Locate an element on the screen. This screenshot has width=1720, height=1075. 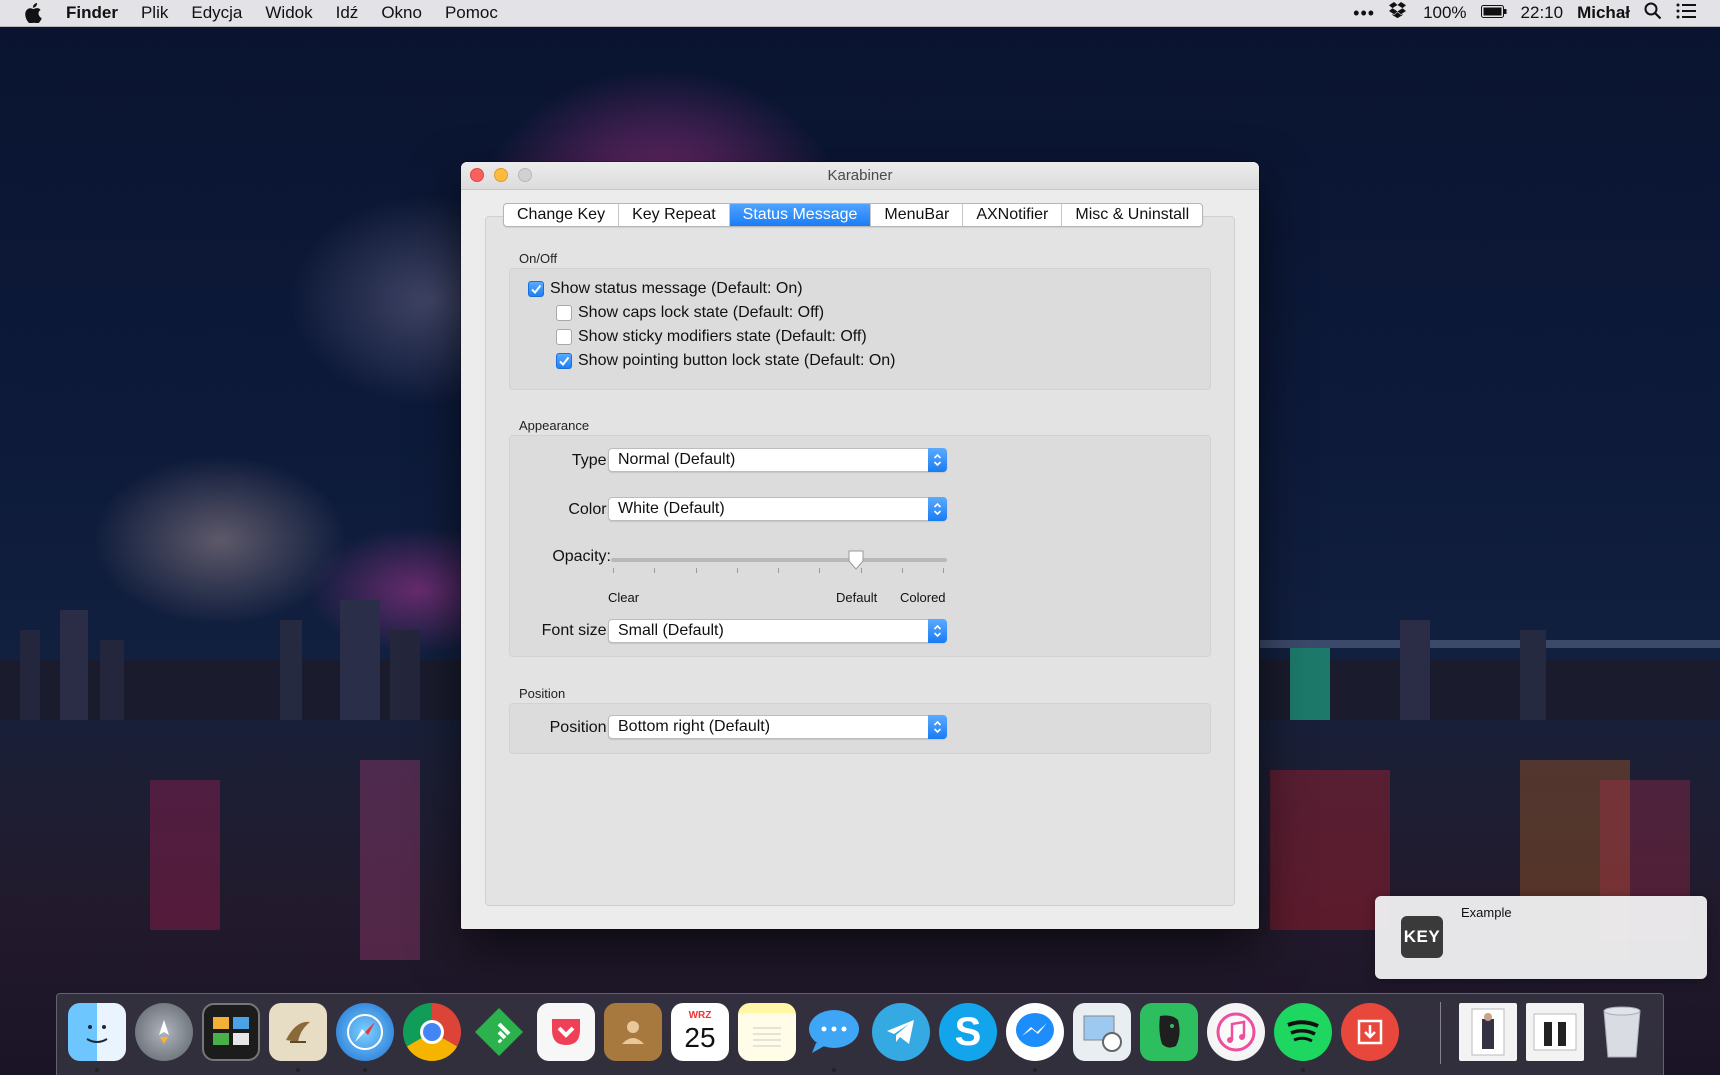
tab-key-repeat: Key Repeat is located at coordinates (674, 215).